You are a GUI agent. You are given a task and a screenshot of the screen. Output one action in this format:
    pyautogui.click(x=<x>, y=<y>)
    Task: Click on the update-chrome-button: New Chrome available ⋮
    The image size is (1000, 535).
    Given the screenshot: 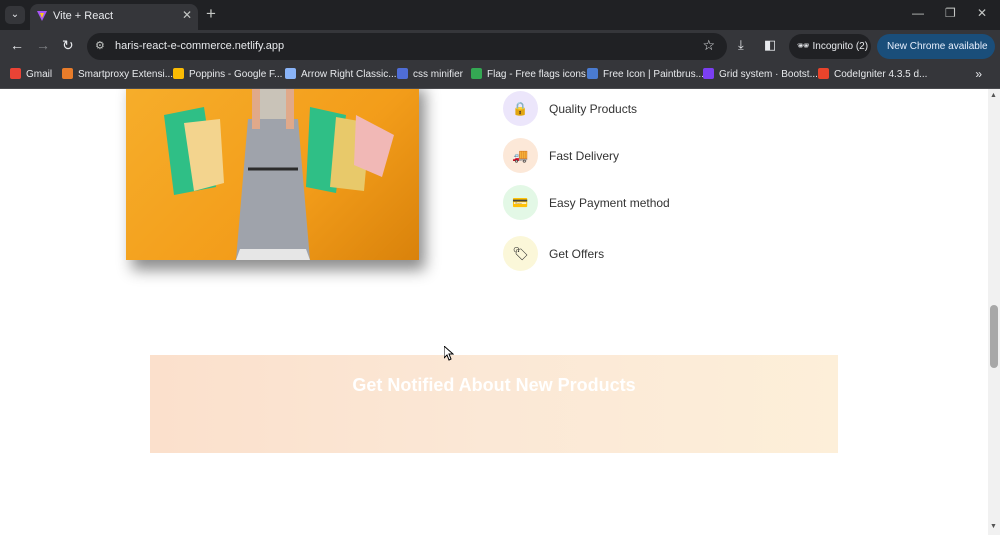 What is the action you would take?
    pyautogui.click(x=936, y=55)
    